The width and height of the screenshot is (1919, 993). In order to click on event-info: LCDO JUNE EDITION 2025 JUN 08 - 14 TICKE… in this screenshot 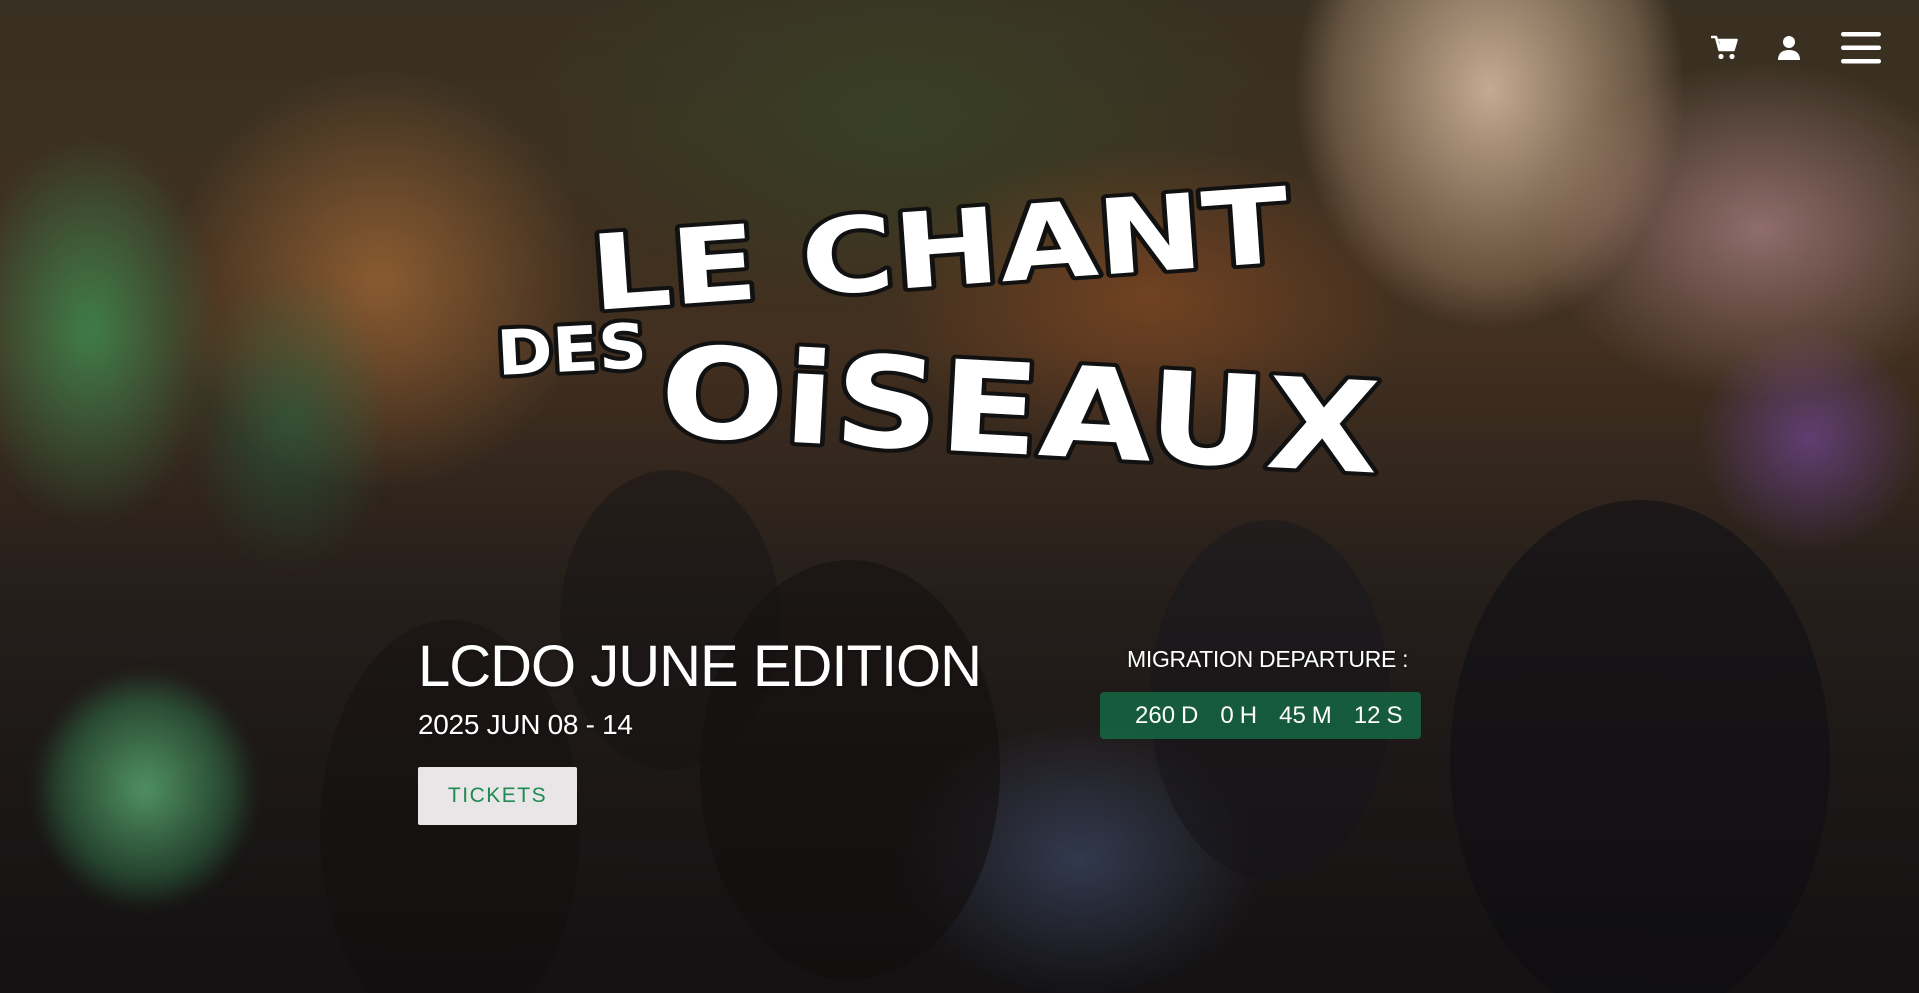, I will do `click(700, 728)`.